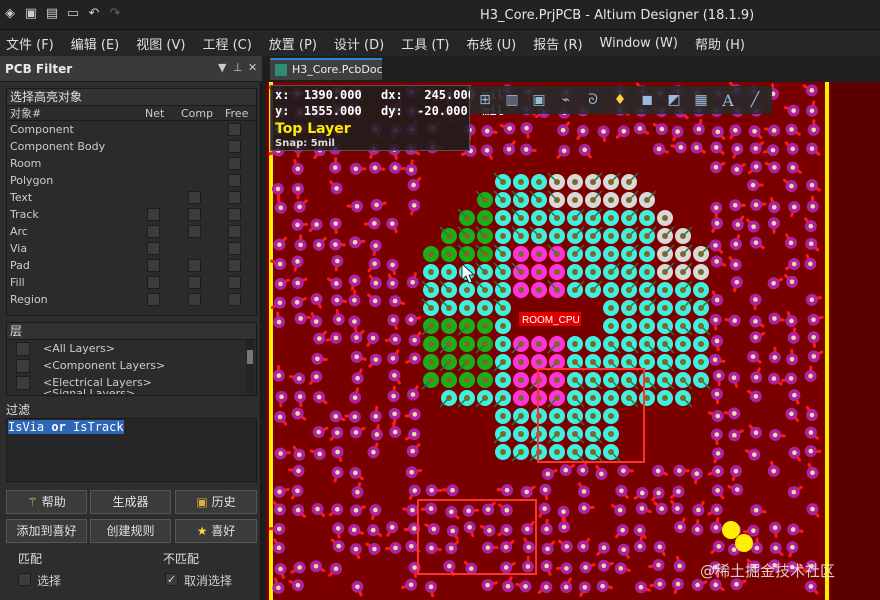  I want to click on align-icon: ▥, so click(512, 100).